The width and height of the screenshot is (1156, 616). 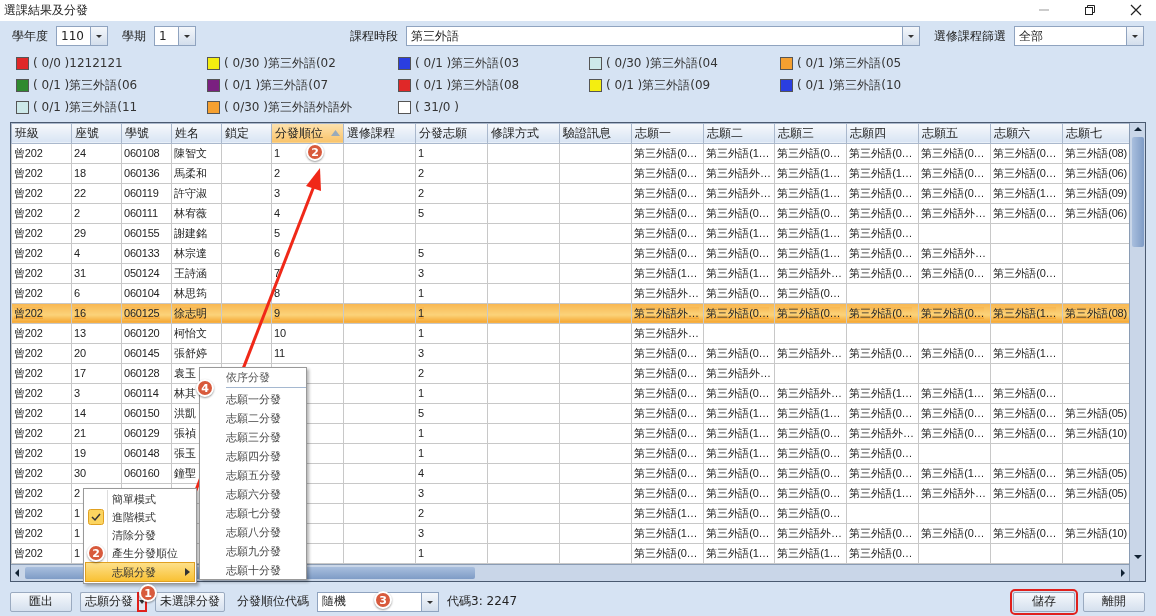 What do you see at coordinates (142, 453) in the screenshot?
I see `table-cell: 060148` at bounding box center [142, 453].